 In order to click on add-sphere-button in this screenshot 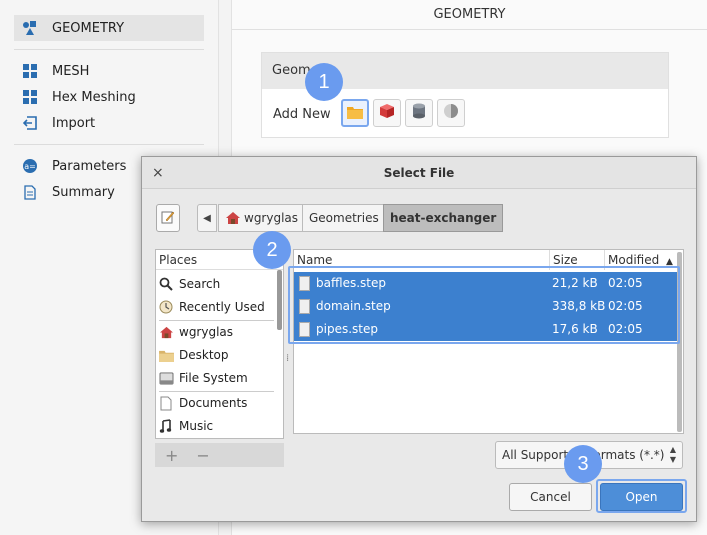, I will do `click(451, 113)`.